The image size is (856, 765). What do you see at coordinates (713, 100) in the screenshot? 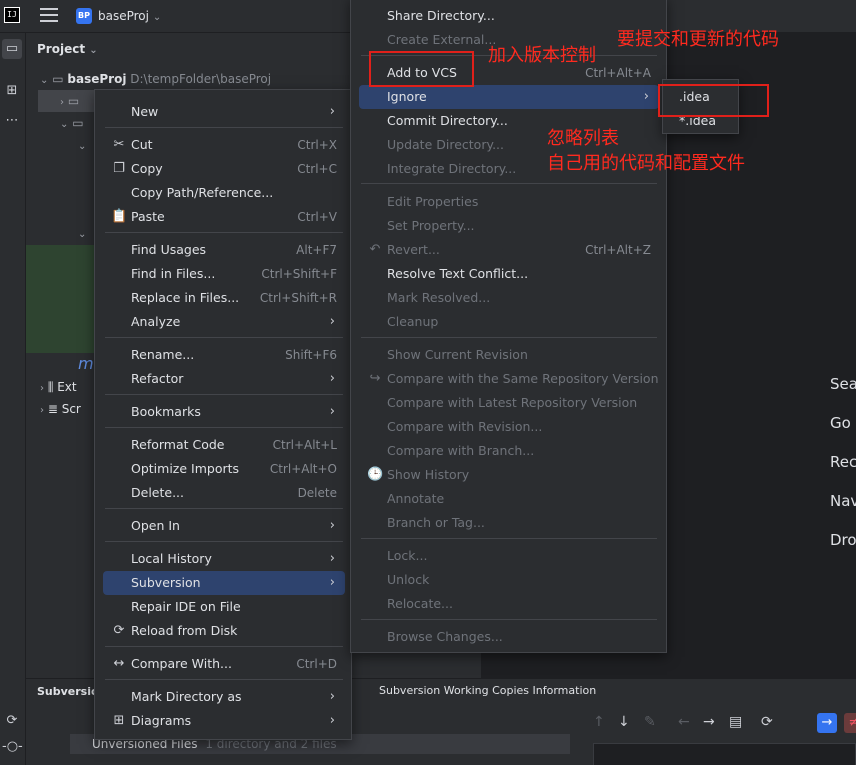
I see `annotation-box-ignore` at bounding box center [713, 100].